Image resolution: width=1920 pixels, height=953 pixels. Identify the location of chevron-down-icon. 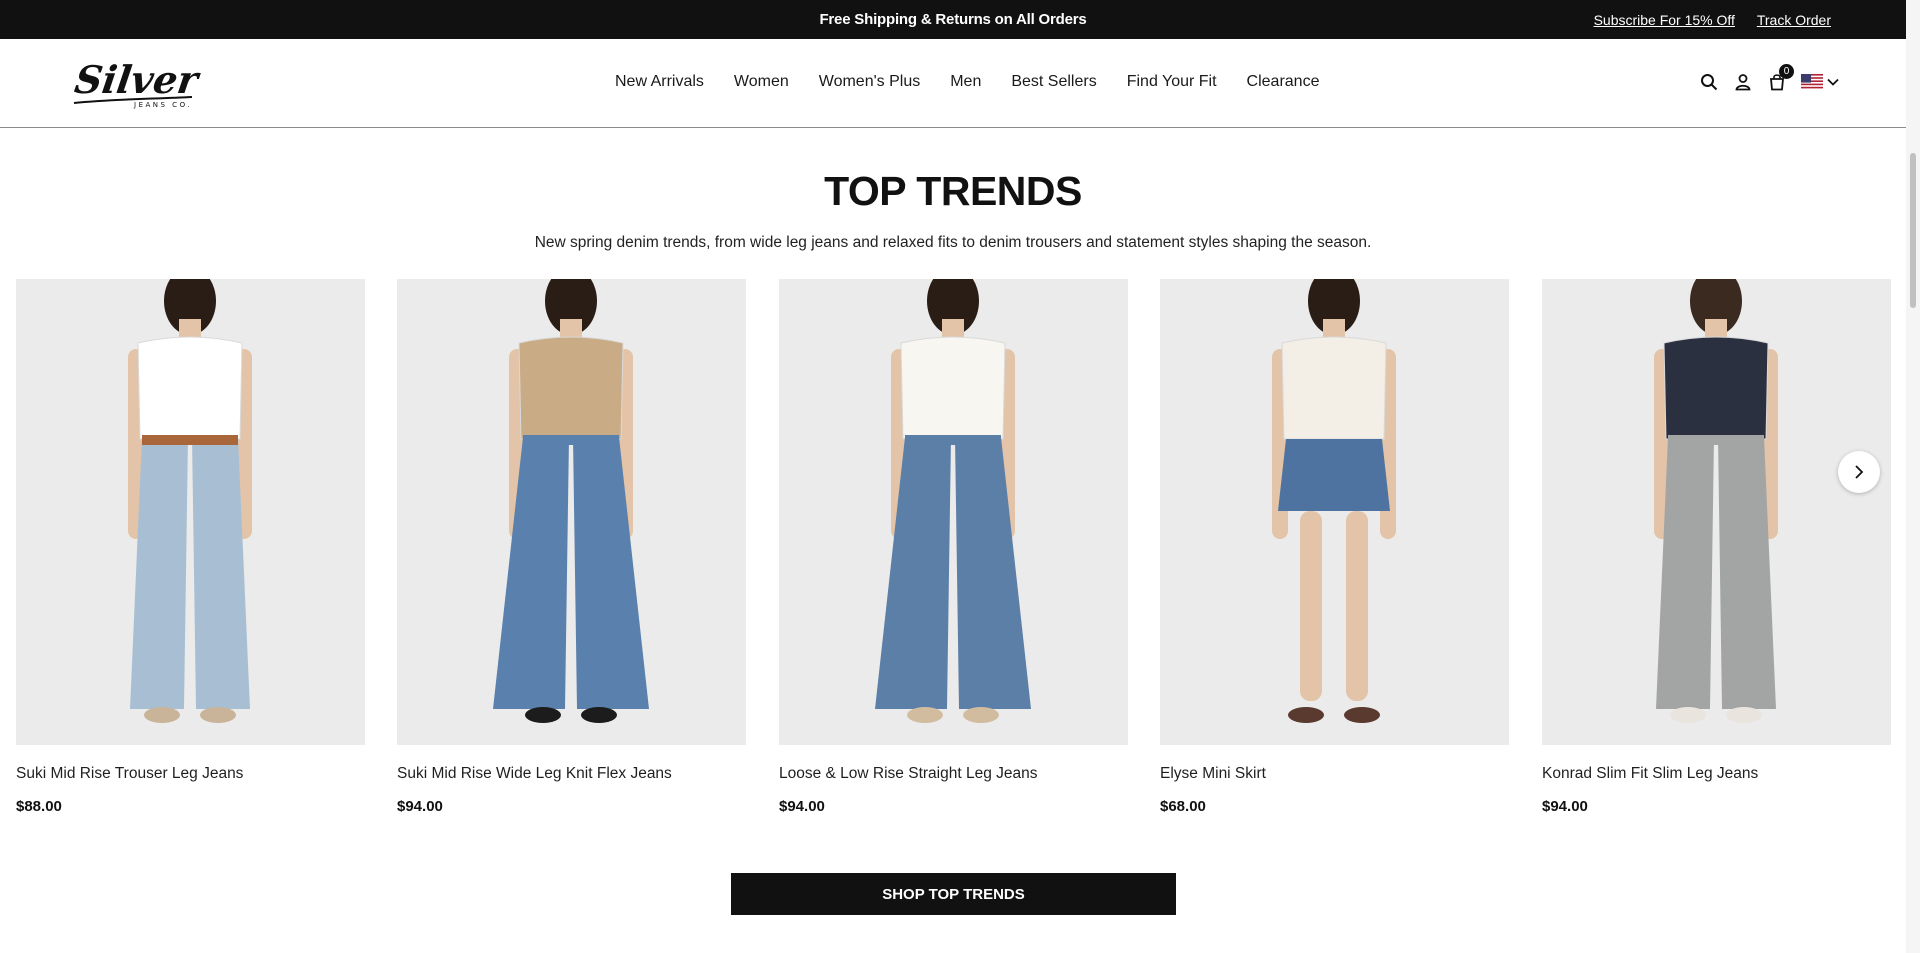
(1833, 82).